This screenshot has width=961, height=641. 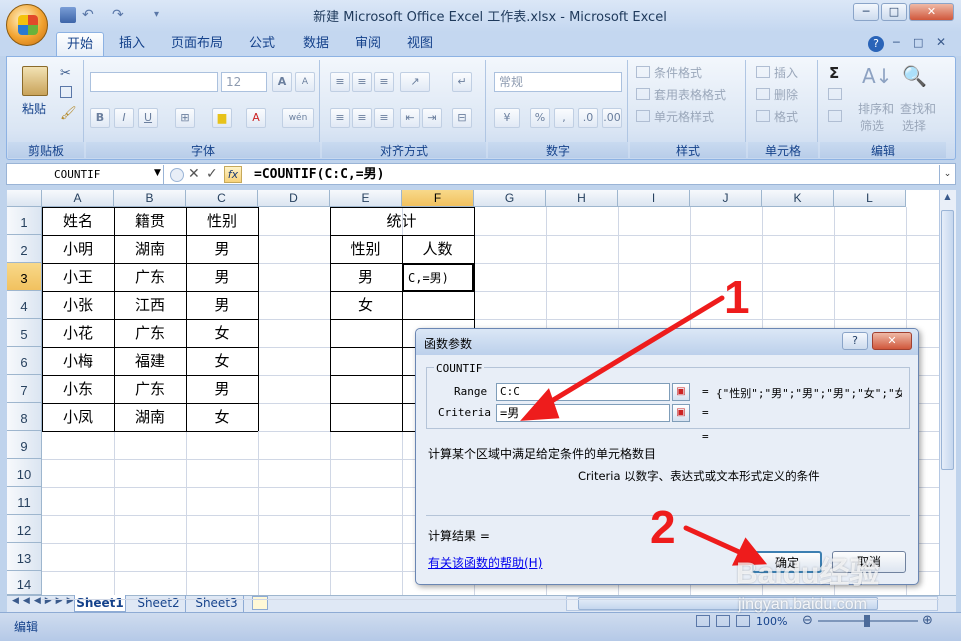 What do you see at coordinates (663, 527) in the screenshot?
I see `annotation-number-2: 2` at bounding box center [663, 527].